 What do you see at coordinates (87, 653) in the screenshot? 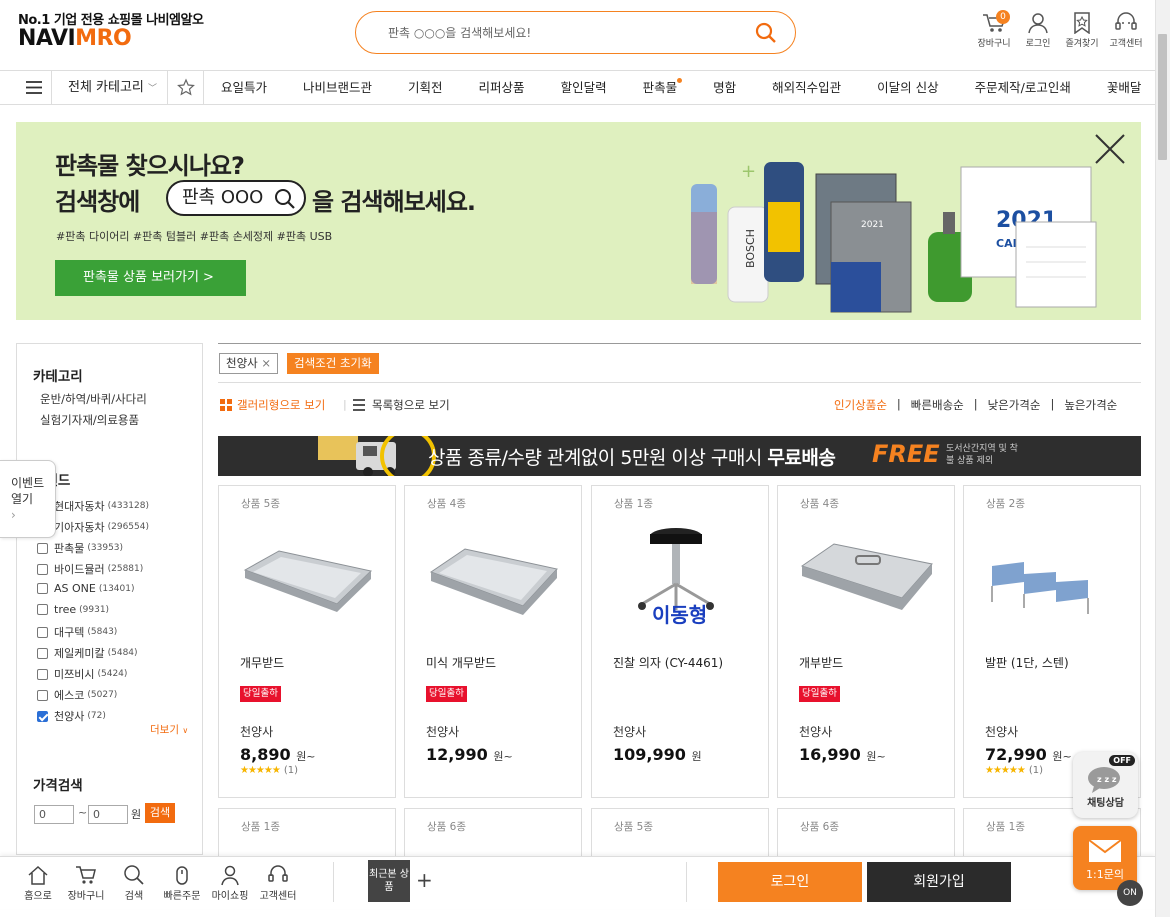
I see `brand-filter-item: 제일케미칼 (5484)` at bounding box center [87, 653].